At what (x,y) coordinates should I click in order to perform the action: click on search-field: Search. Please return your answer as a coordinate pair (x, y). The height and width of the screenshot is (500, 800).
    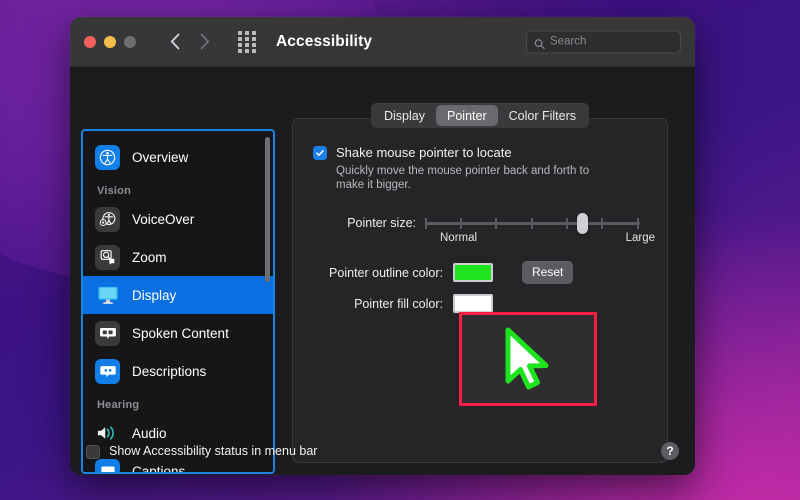
    Looking at the image, I should click on (603, 41).